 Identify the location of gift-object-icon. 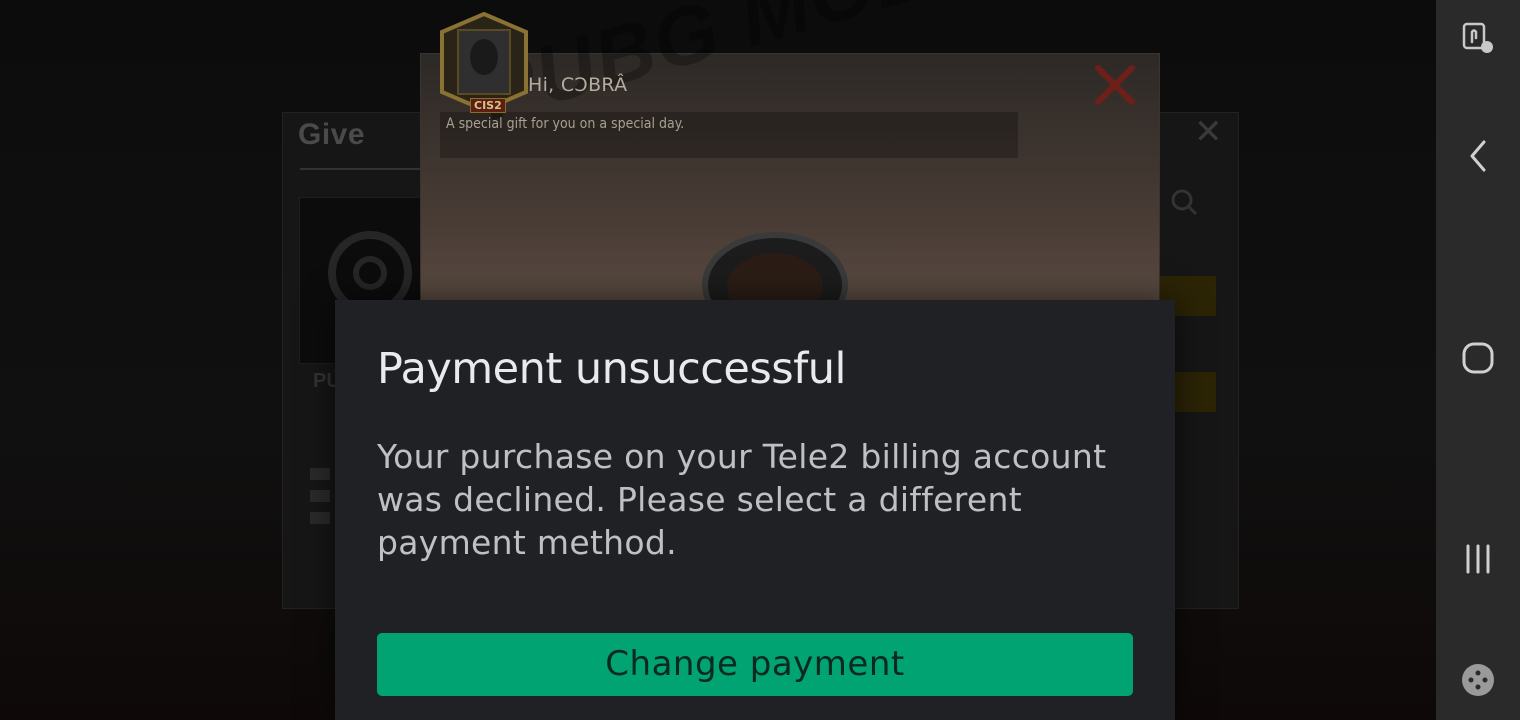
(775, 268).